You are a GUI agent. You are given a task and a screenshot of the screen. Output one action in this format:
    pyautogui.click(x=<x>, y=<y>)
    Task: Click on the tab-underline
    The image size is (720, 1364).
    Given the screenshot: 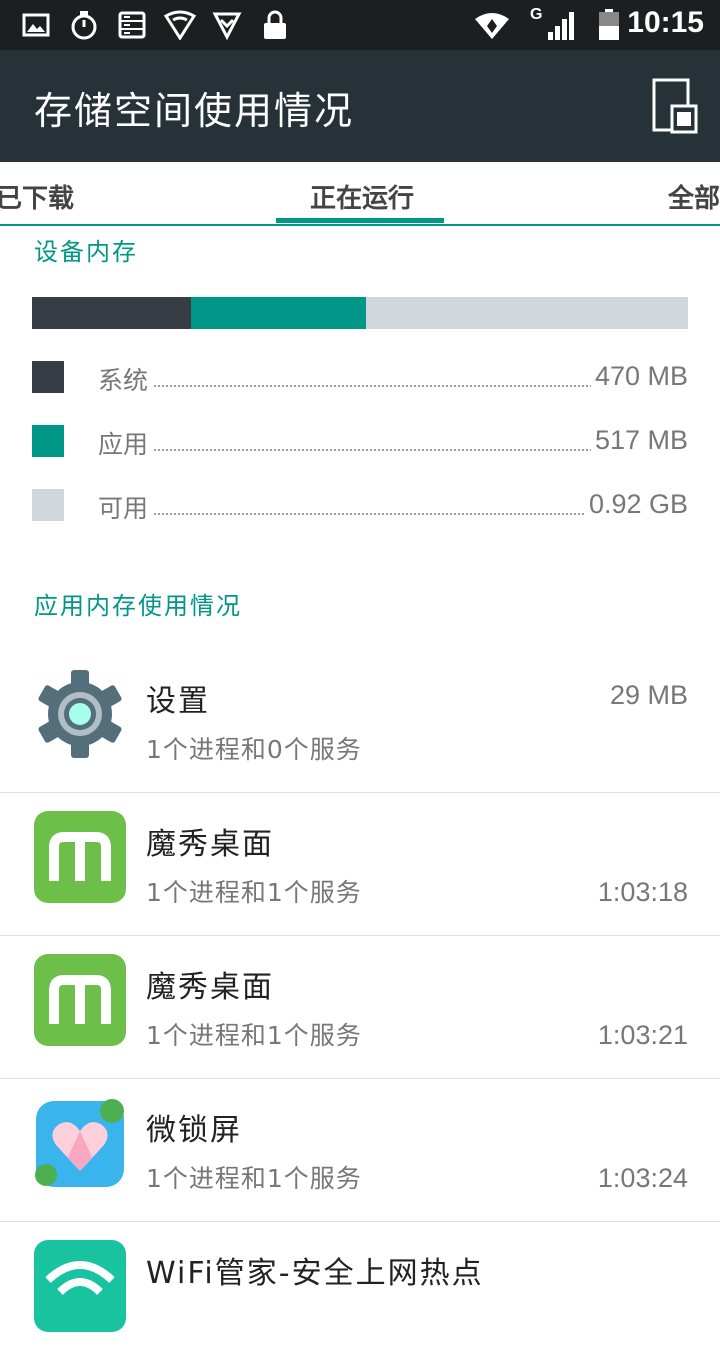 What is the action you would take?
    pyautogui.click(x=360, y=225)
    